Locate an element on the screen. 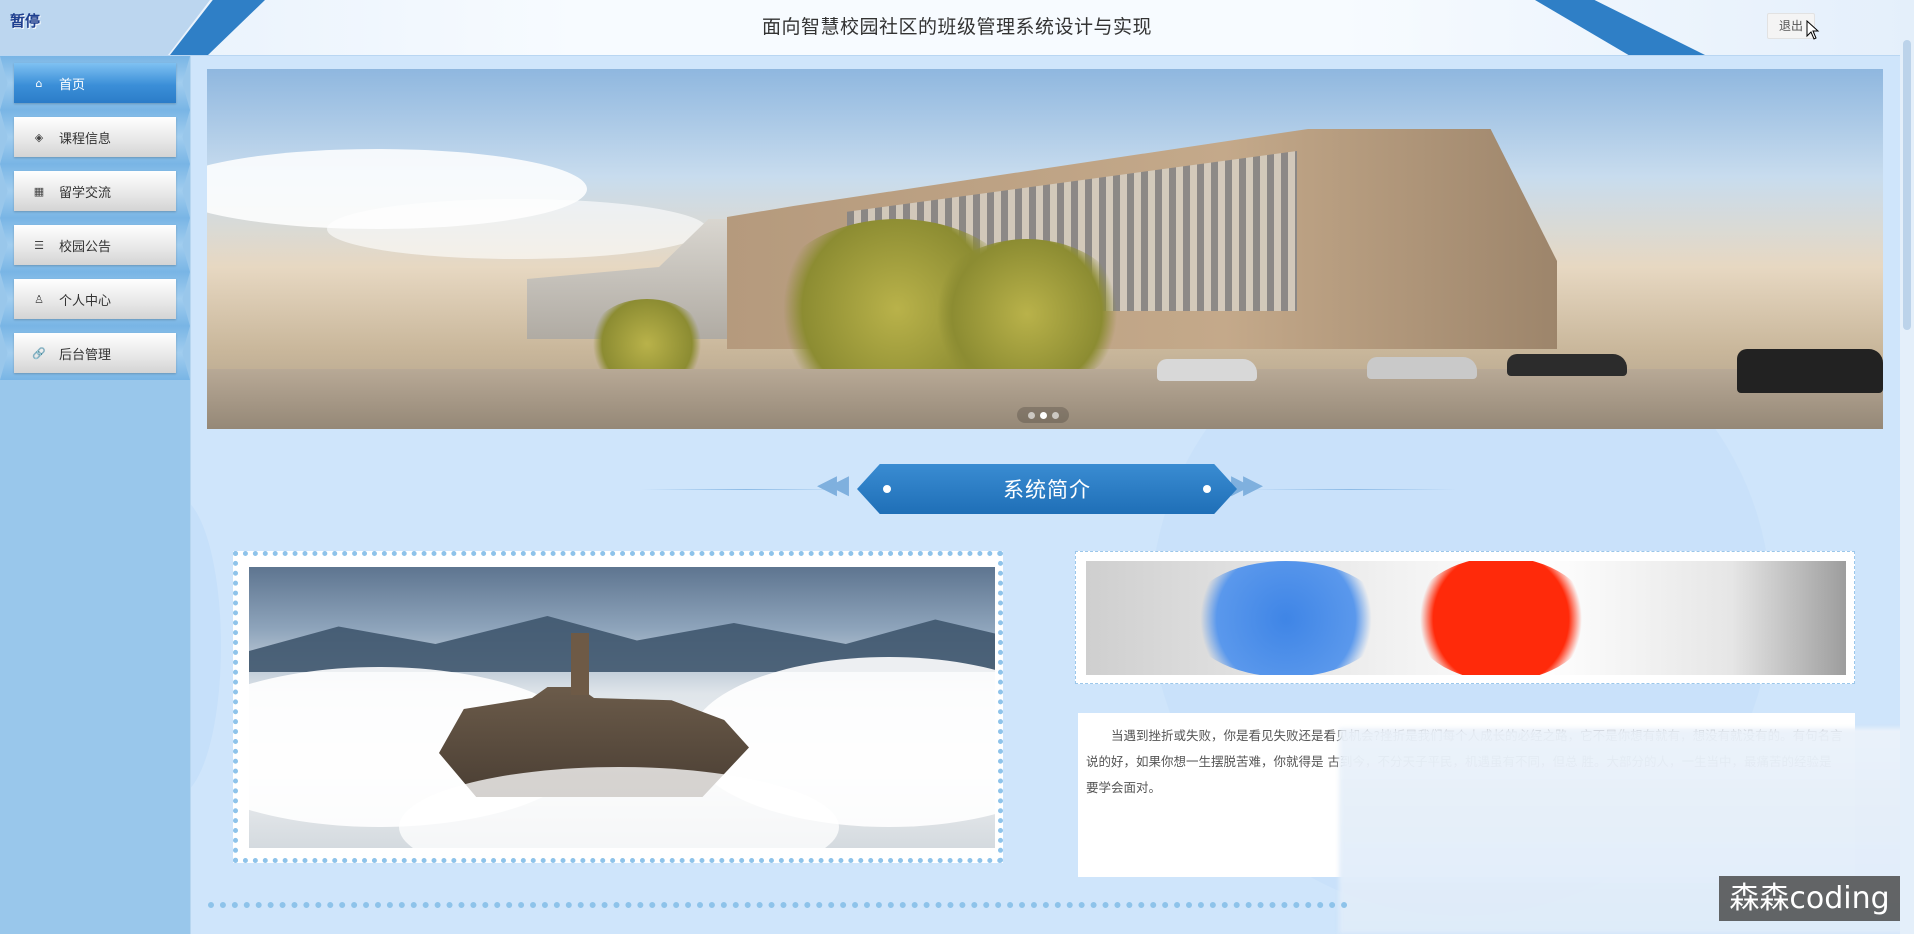 The width and height of the screenshot is (1914, 934). sliders-icon: ☰ is located at coordinates (39, 245).